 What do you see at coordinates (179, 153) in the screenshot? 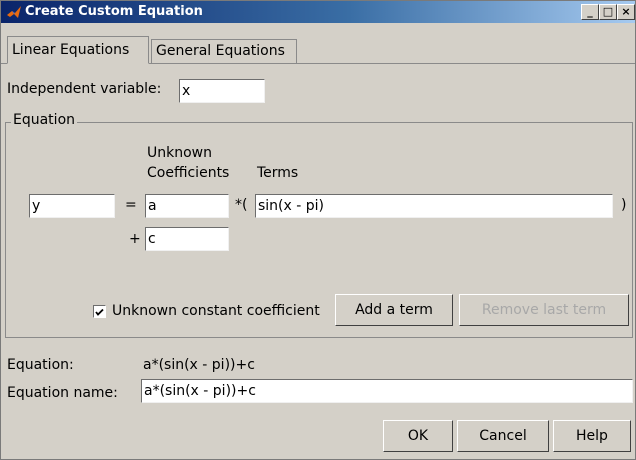
I see `unknown-header-line1: Unknown` at bounding box center [179, 153].